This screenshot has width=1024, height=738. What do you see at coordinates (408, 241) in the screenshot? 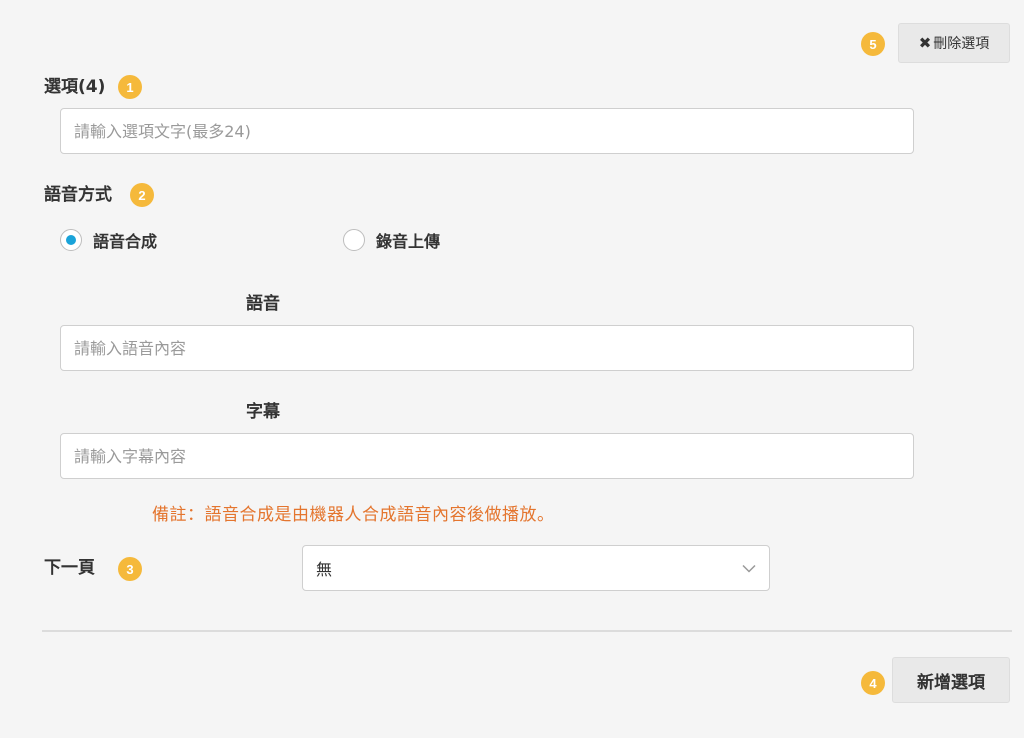
I see `radio-recording-upload-label: 錄音上傳` at bounding box center [408, 241].